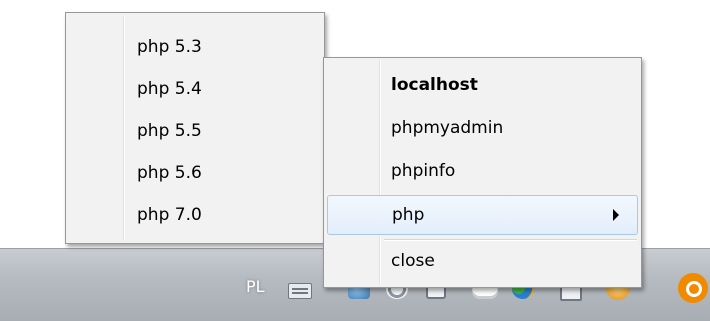  I want to click on menu-item-close: close, so click(482, 261).